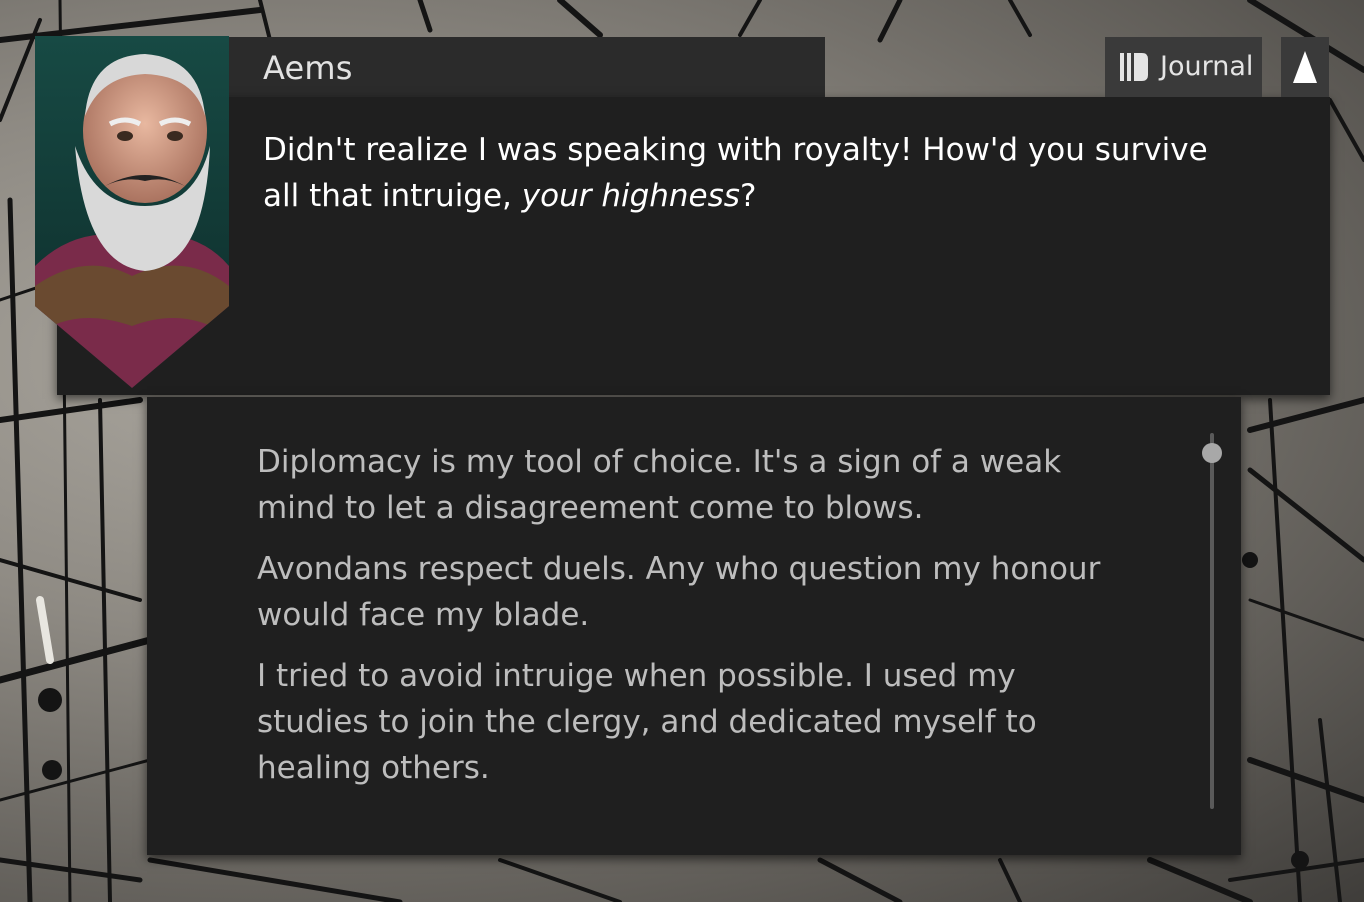  I want to click on journal-books-icon, so click(1135, 67).